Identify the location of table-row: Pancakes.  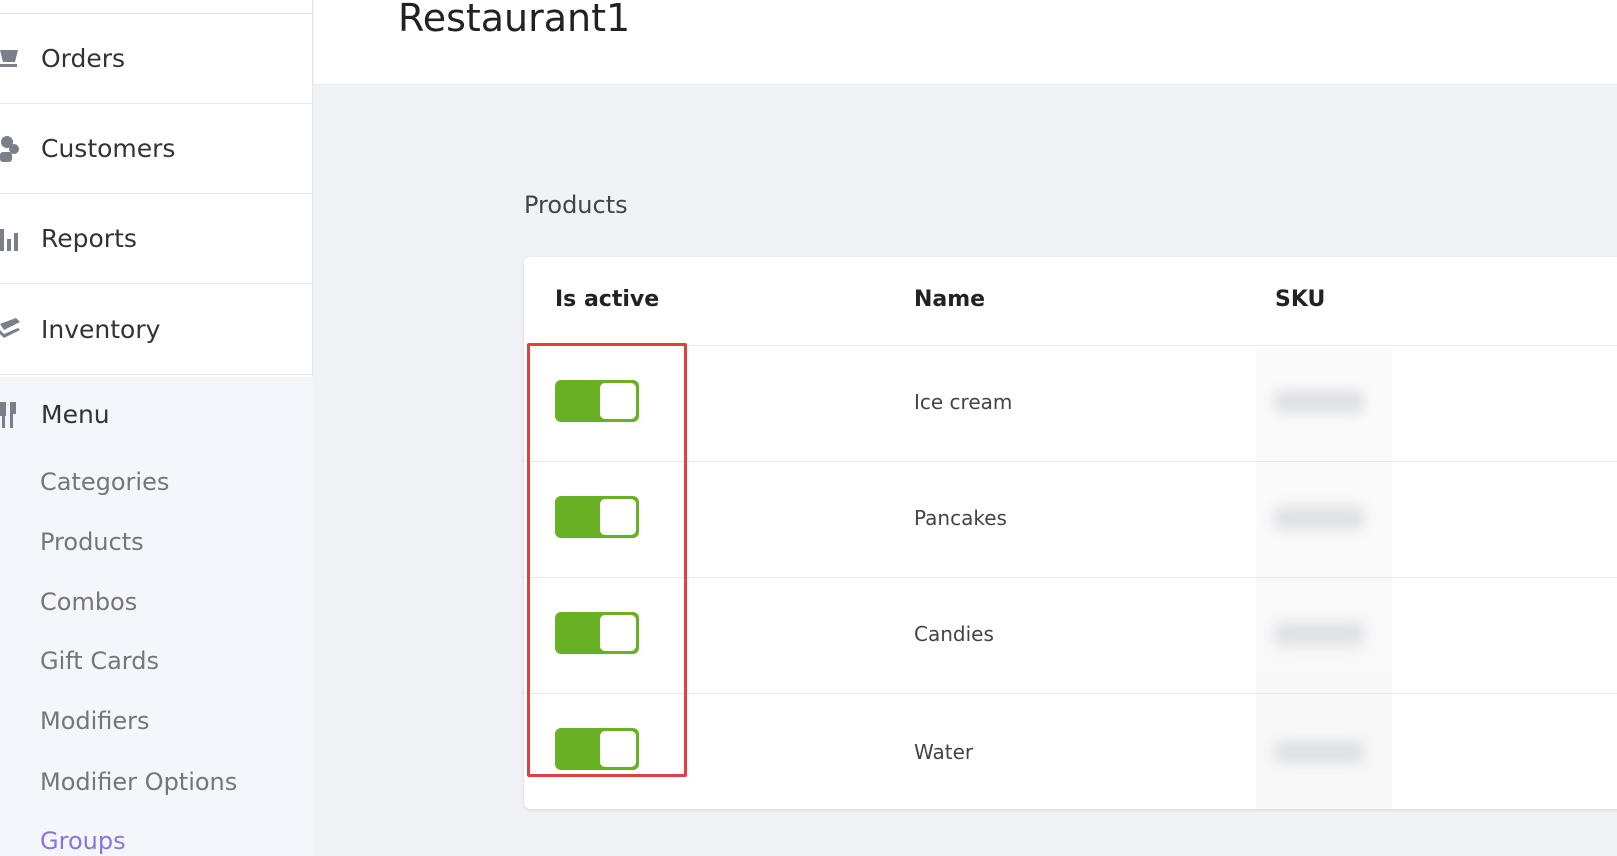
(1070, 520).